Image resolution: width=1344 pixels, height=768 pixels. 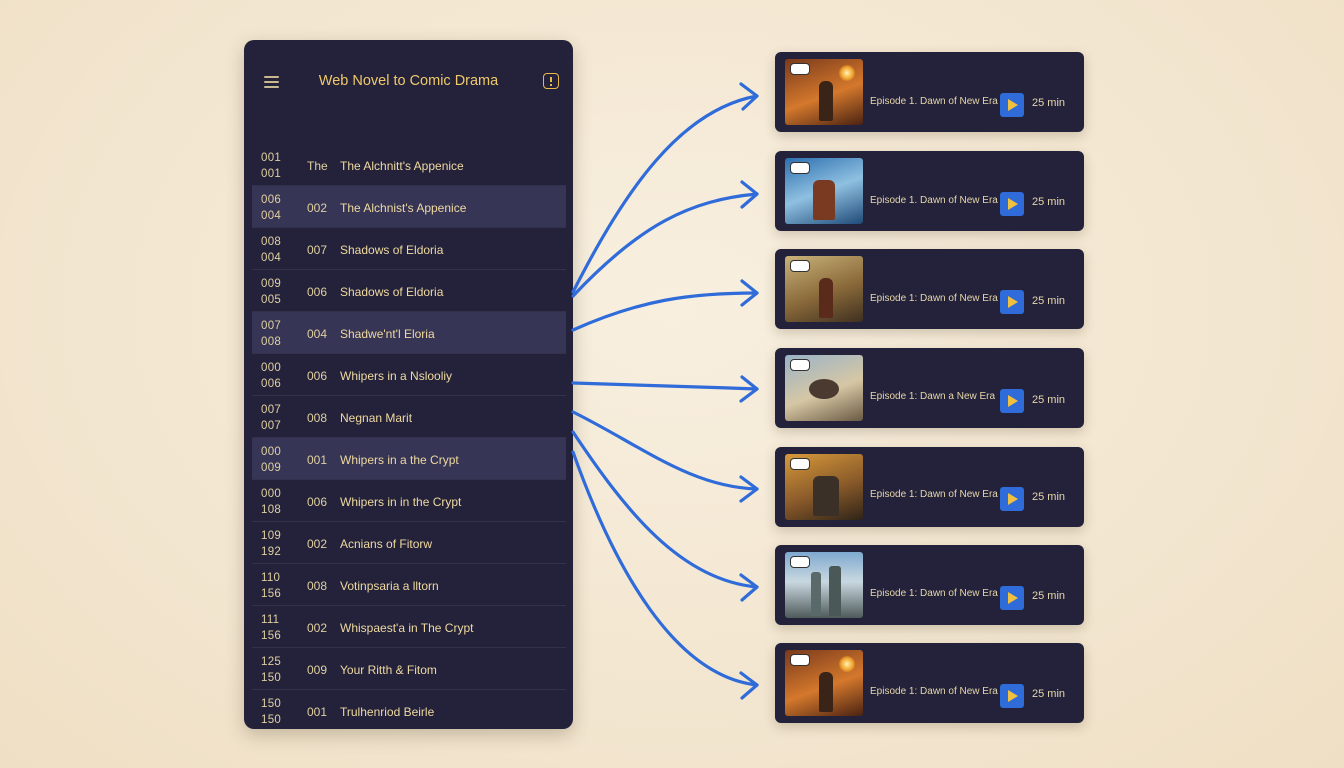 What do you see at coordinates (749, 685) in the screenshot?
I see `arrowhead-icon` at bounding box center [749, 685].